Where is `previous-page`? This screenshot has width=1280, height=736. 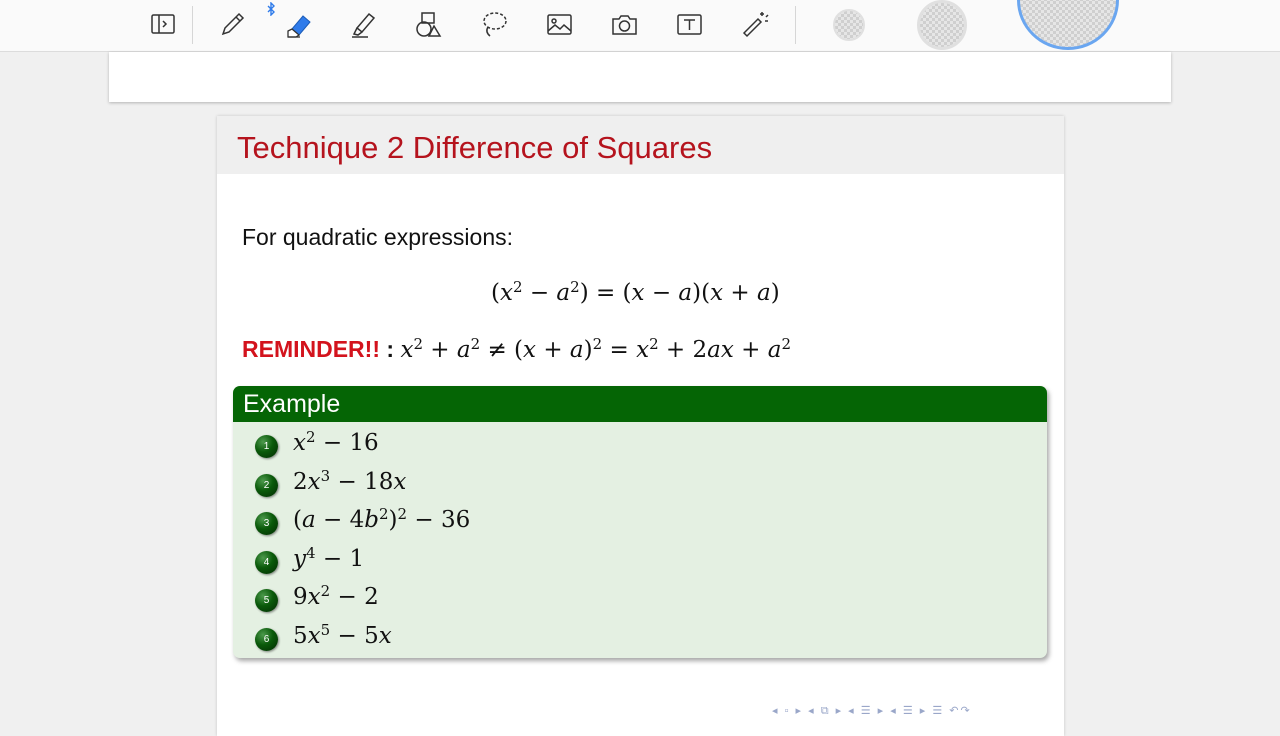 previous-page is located at coordinates (640, 77).